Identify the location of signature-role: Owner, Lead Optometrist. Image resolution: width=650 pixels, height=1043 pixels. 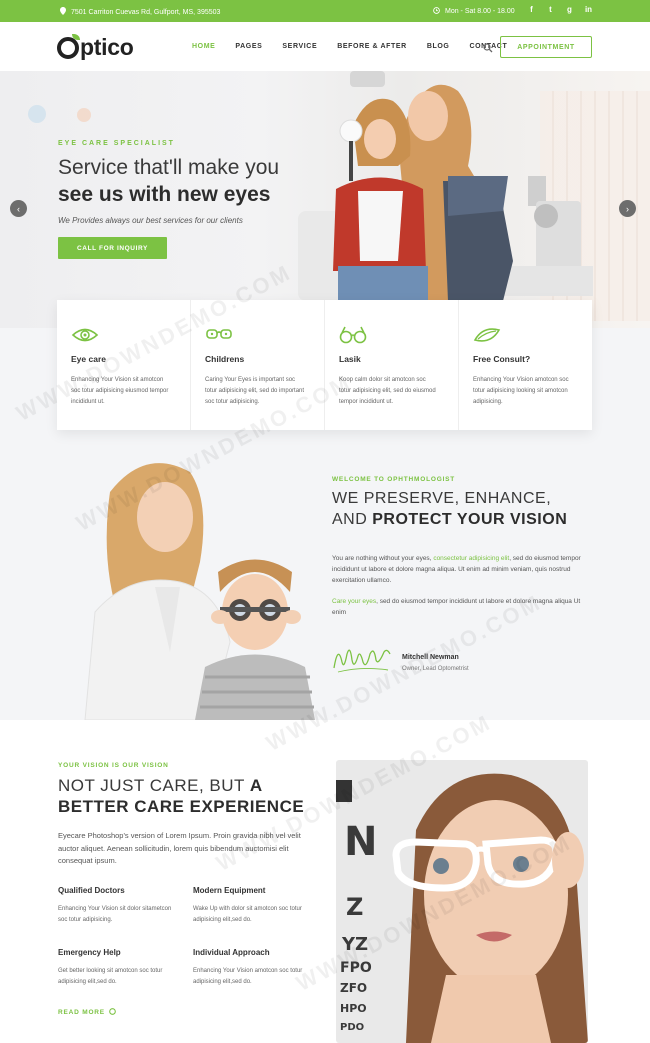
(435, 669).